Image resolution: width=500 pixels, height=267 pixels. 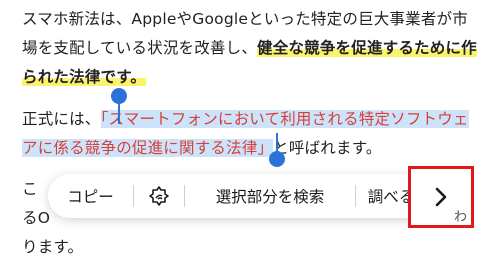 What do you see at coordinates (461, 217) in the screenshot?
I see `partial-text: わ` at bounding box center [461, 217].